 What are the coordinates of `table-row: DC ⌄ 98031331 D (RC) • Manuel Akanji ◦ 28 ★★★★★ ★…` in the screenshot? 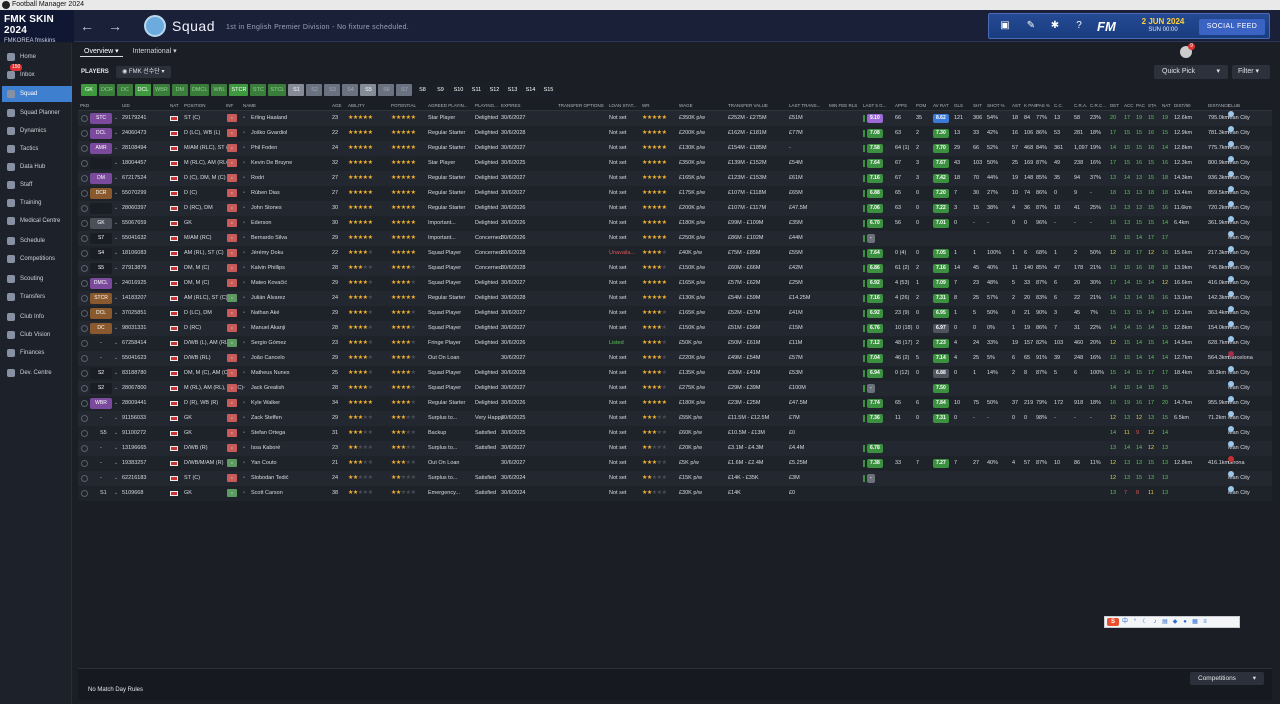 It's located at (675, 328).